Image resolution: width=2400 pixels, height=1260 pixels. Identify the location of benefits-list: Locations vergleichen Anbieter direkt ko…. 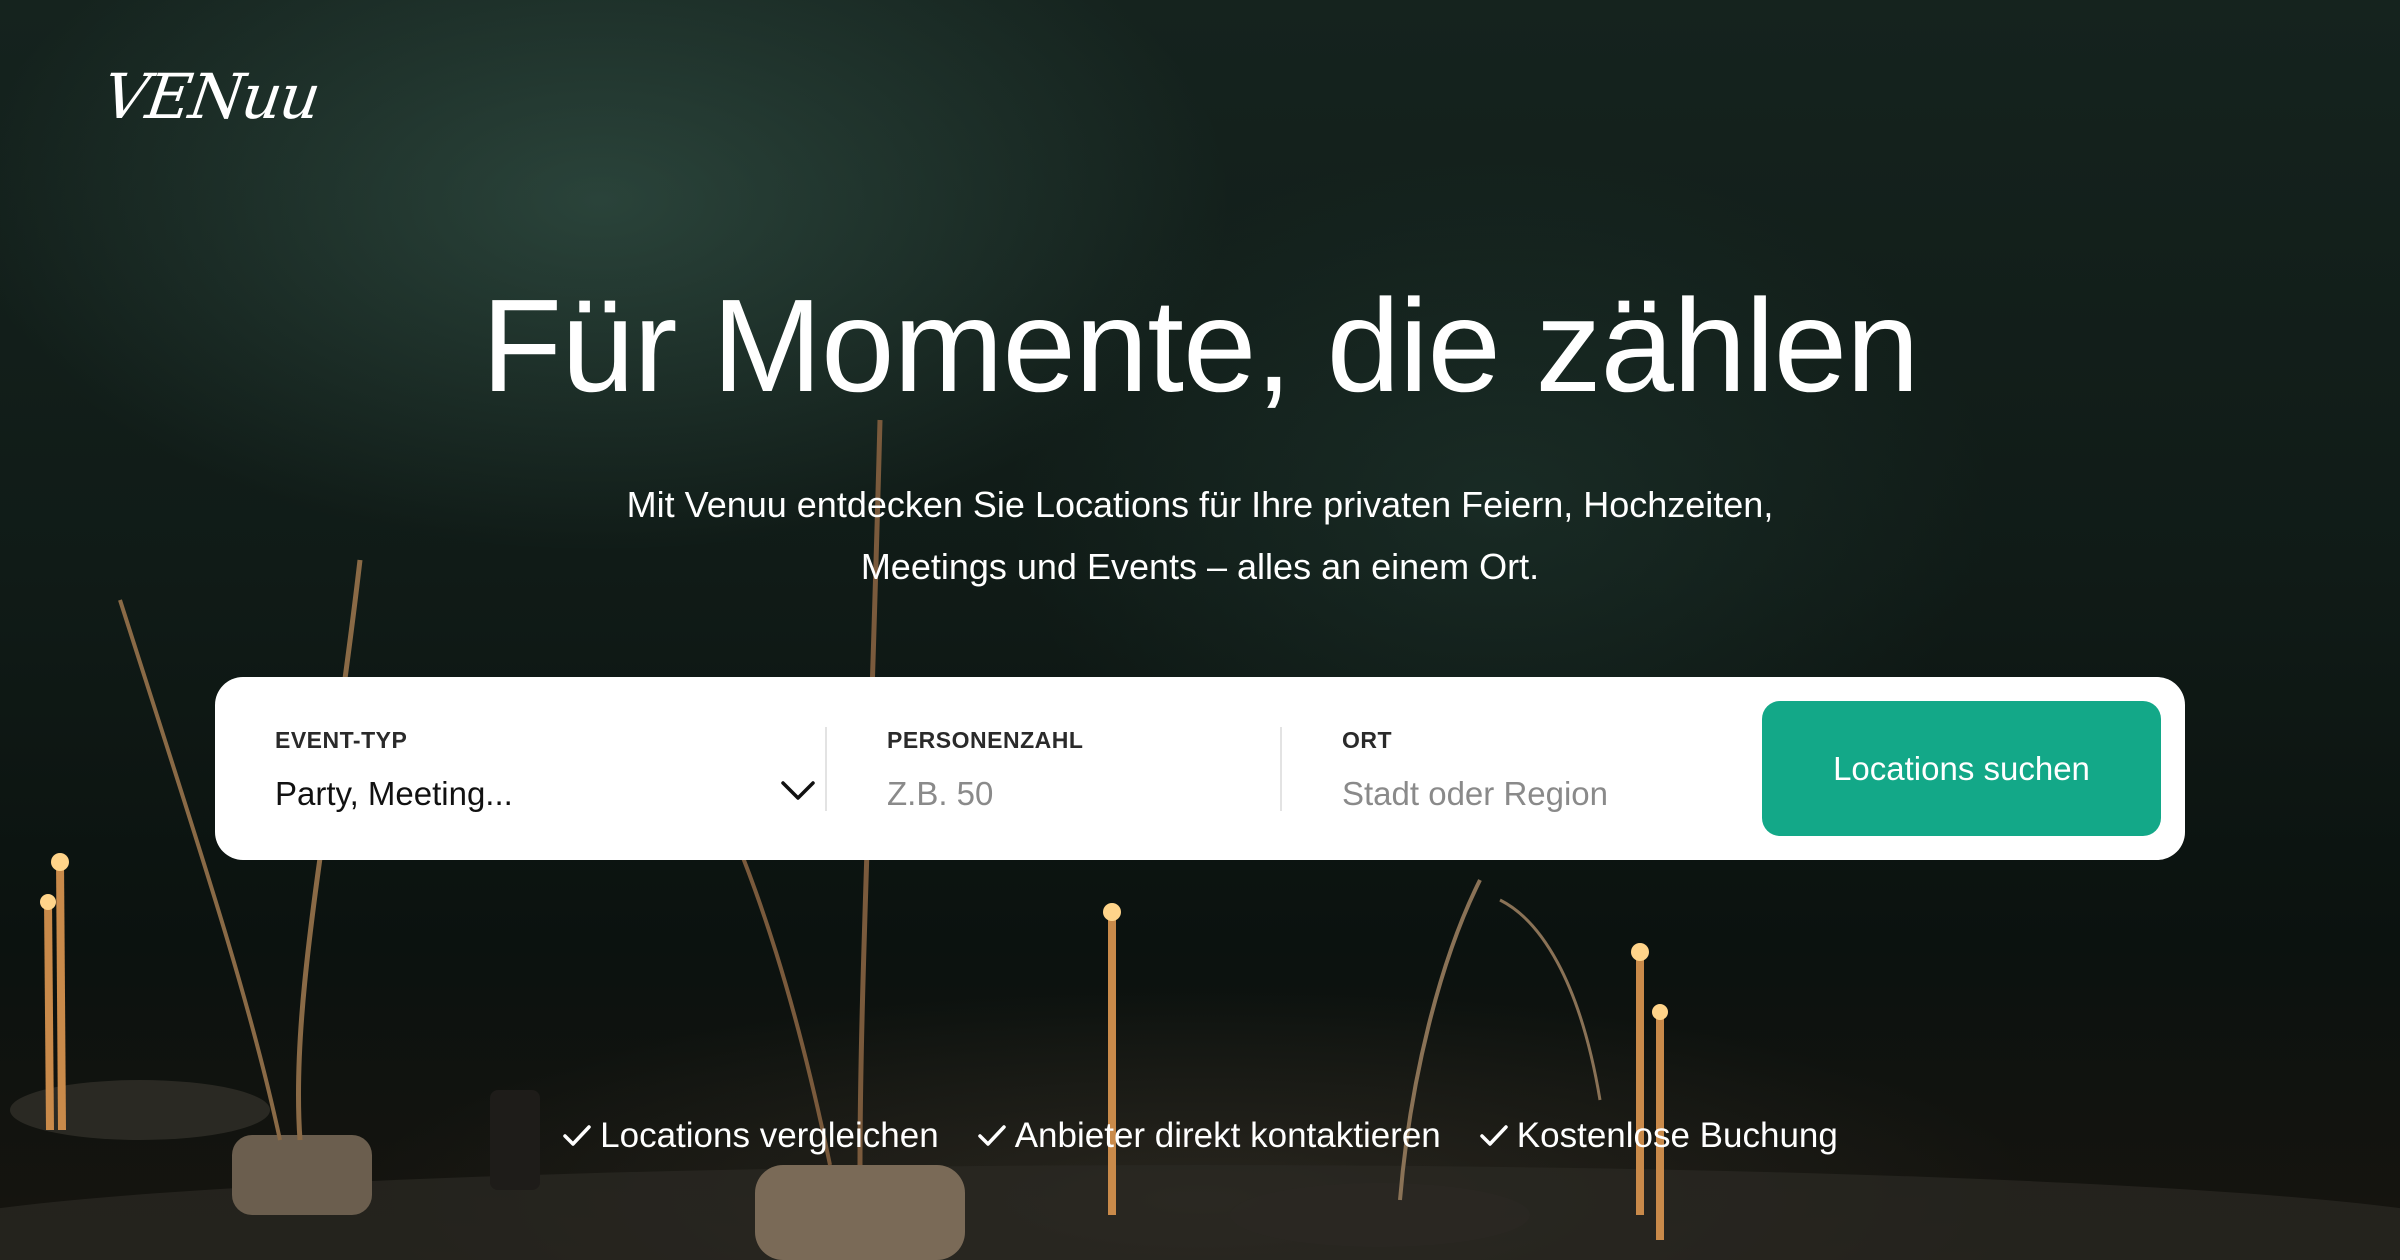
(1200, 1136).